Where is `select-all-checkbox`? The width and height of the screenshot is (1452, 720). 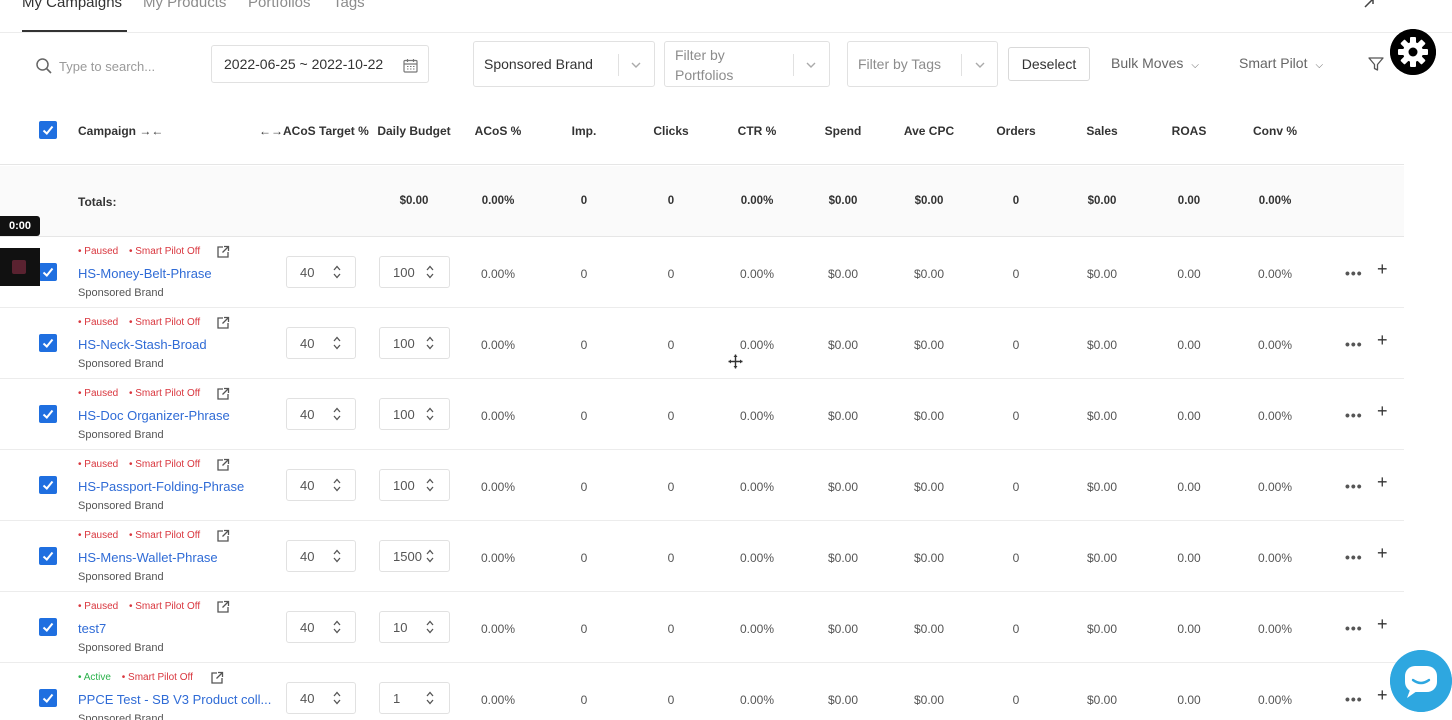
select-all-checkbox is located at coordinates (48, 130).